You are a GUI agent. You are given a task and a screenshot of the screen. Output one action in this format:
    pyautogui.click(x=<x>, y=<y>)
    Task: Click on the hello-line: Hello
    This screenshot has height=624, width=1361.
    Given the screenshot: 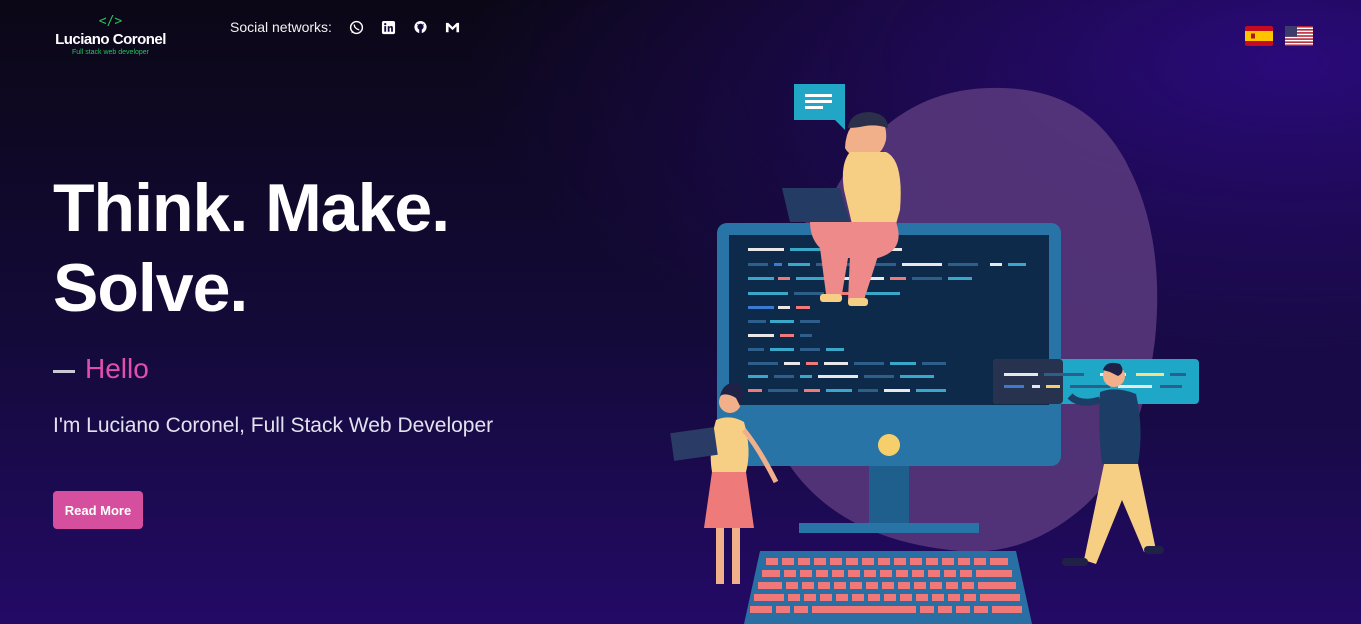 What is the action you would take?
    pyautogui.click(x=101, y=369)
    